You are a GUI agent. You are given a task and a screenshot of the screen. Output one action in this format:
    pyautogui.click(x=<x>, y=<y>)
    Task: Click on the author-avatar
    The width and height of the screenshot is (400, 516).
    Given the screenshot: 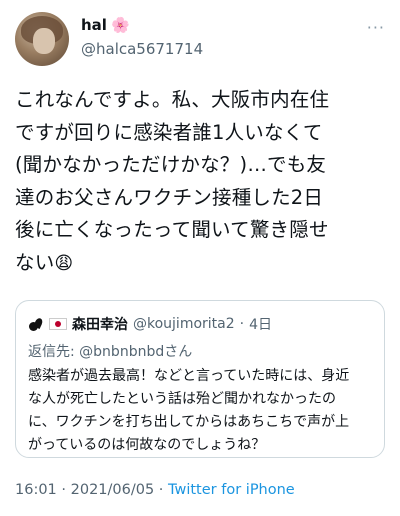 What is the action you would take?
    pyautogui.click(x=42, y=39)
    